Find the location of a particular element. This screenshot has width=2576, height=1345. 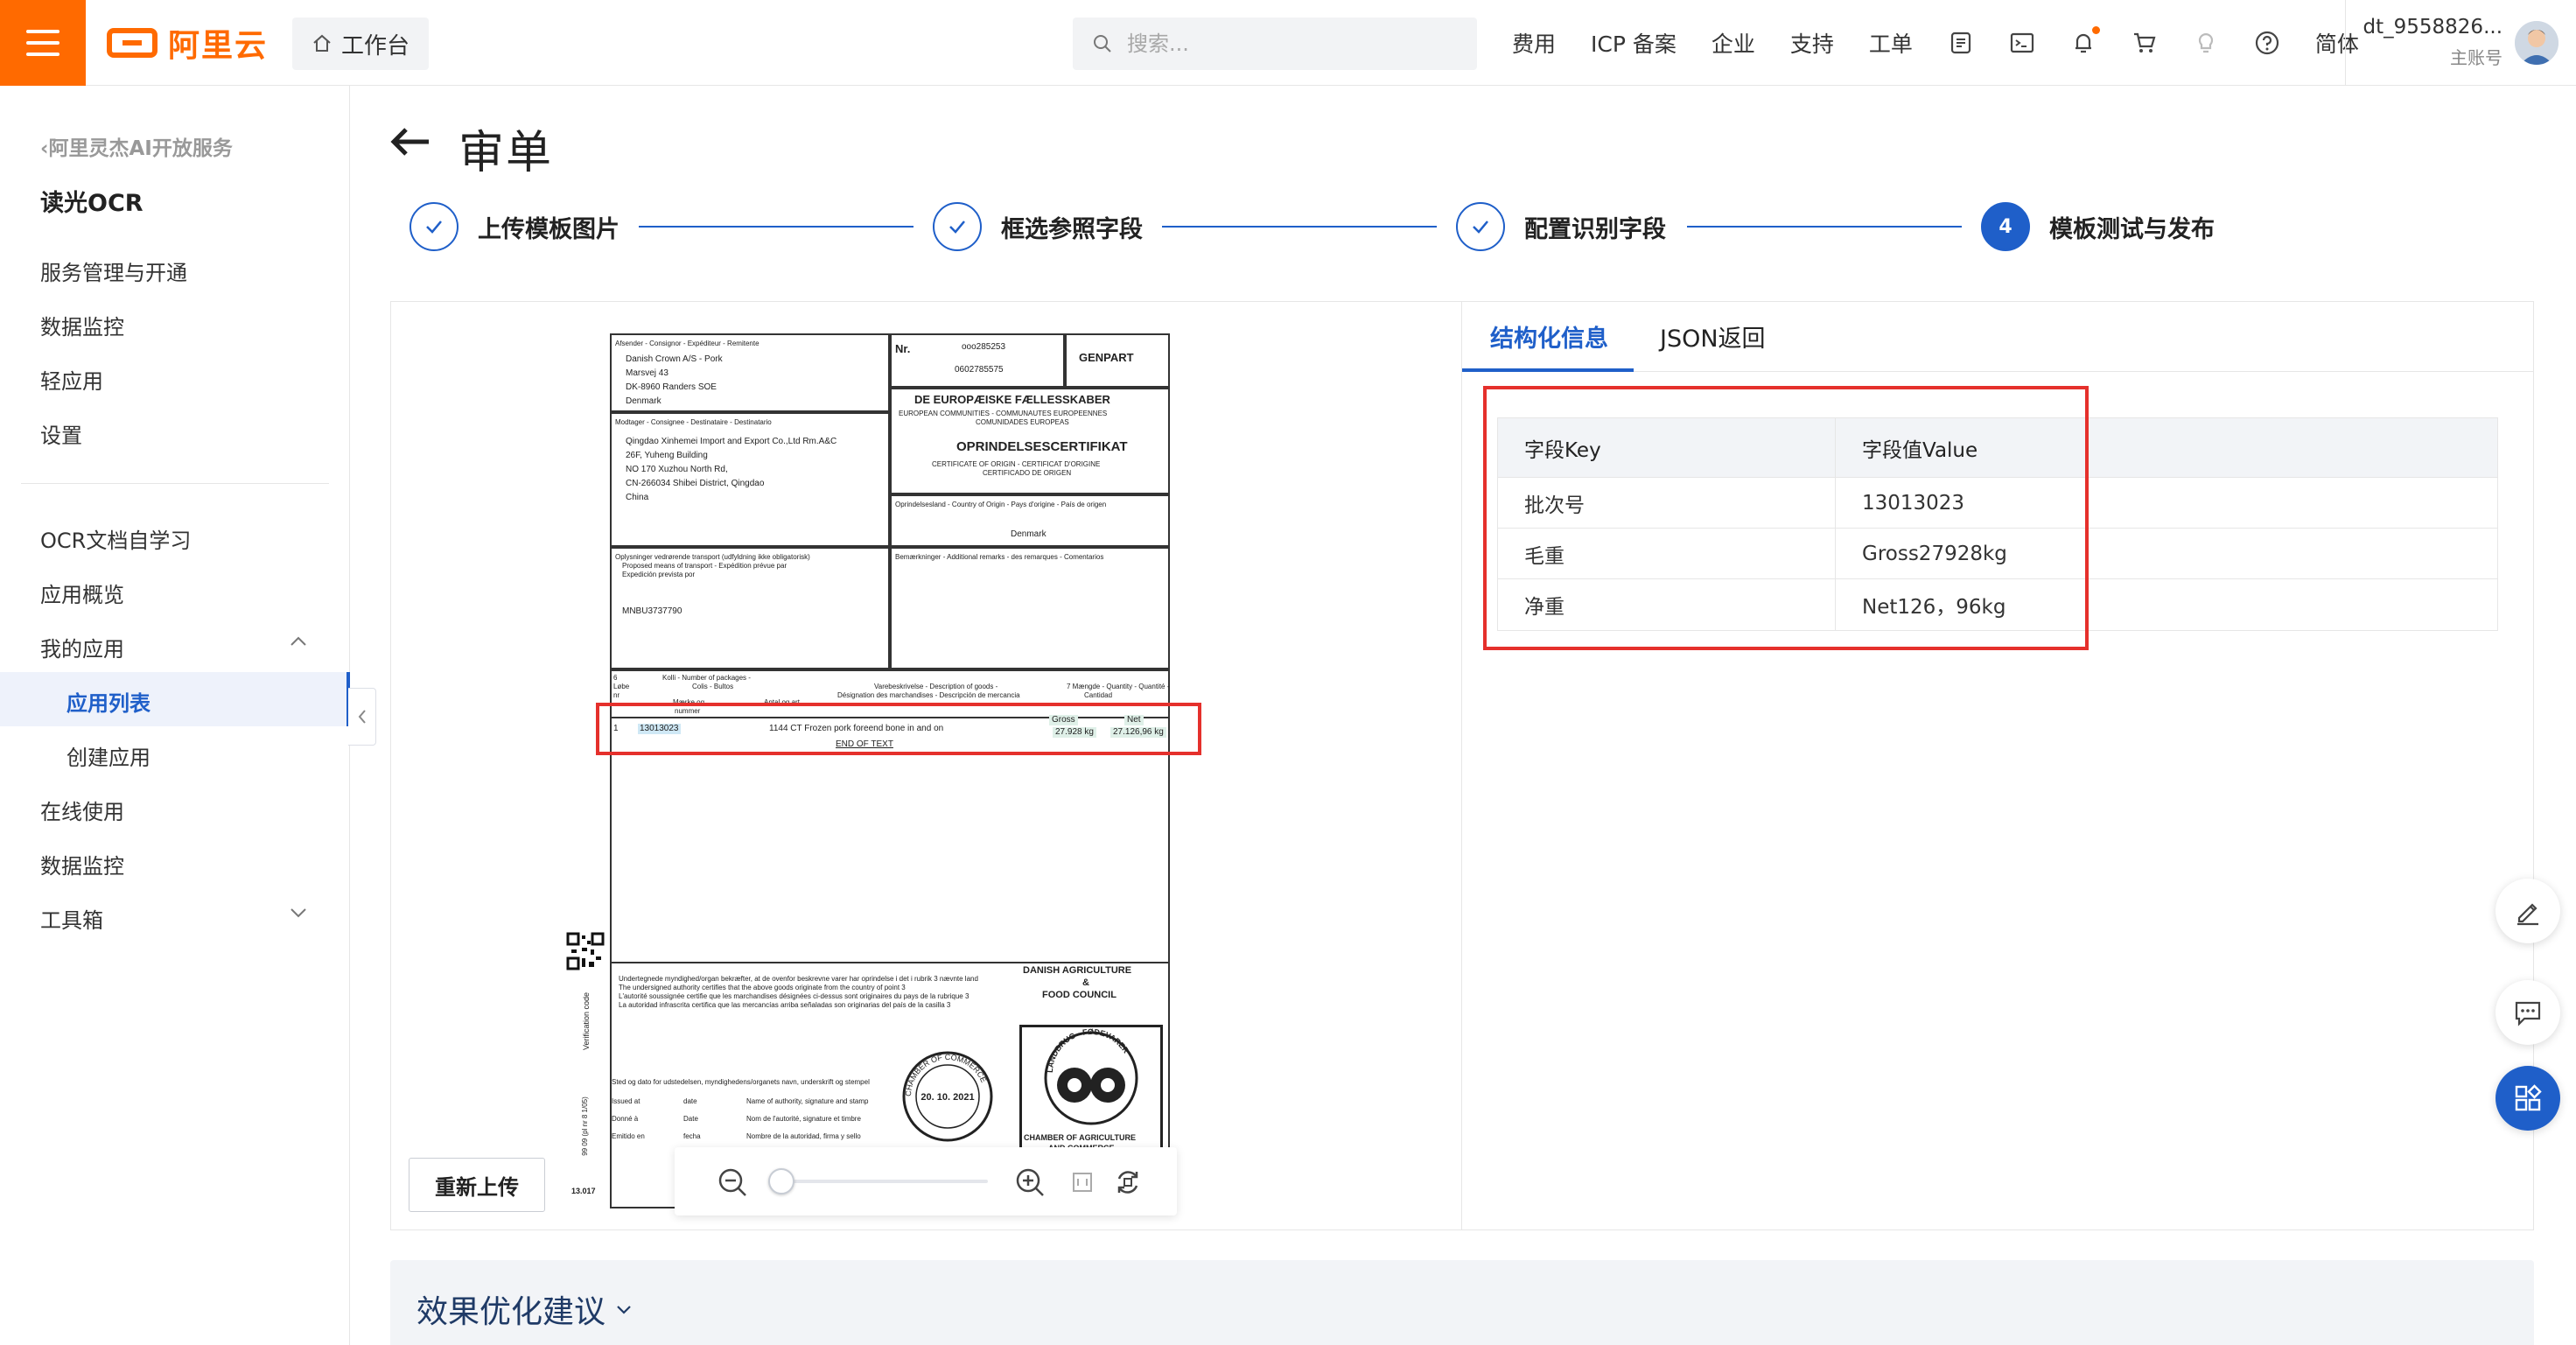

bulb-icon is located at coordinates (2206, 43).